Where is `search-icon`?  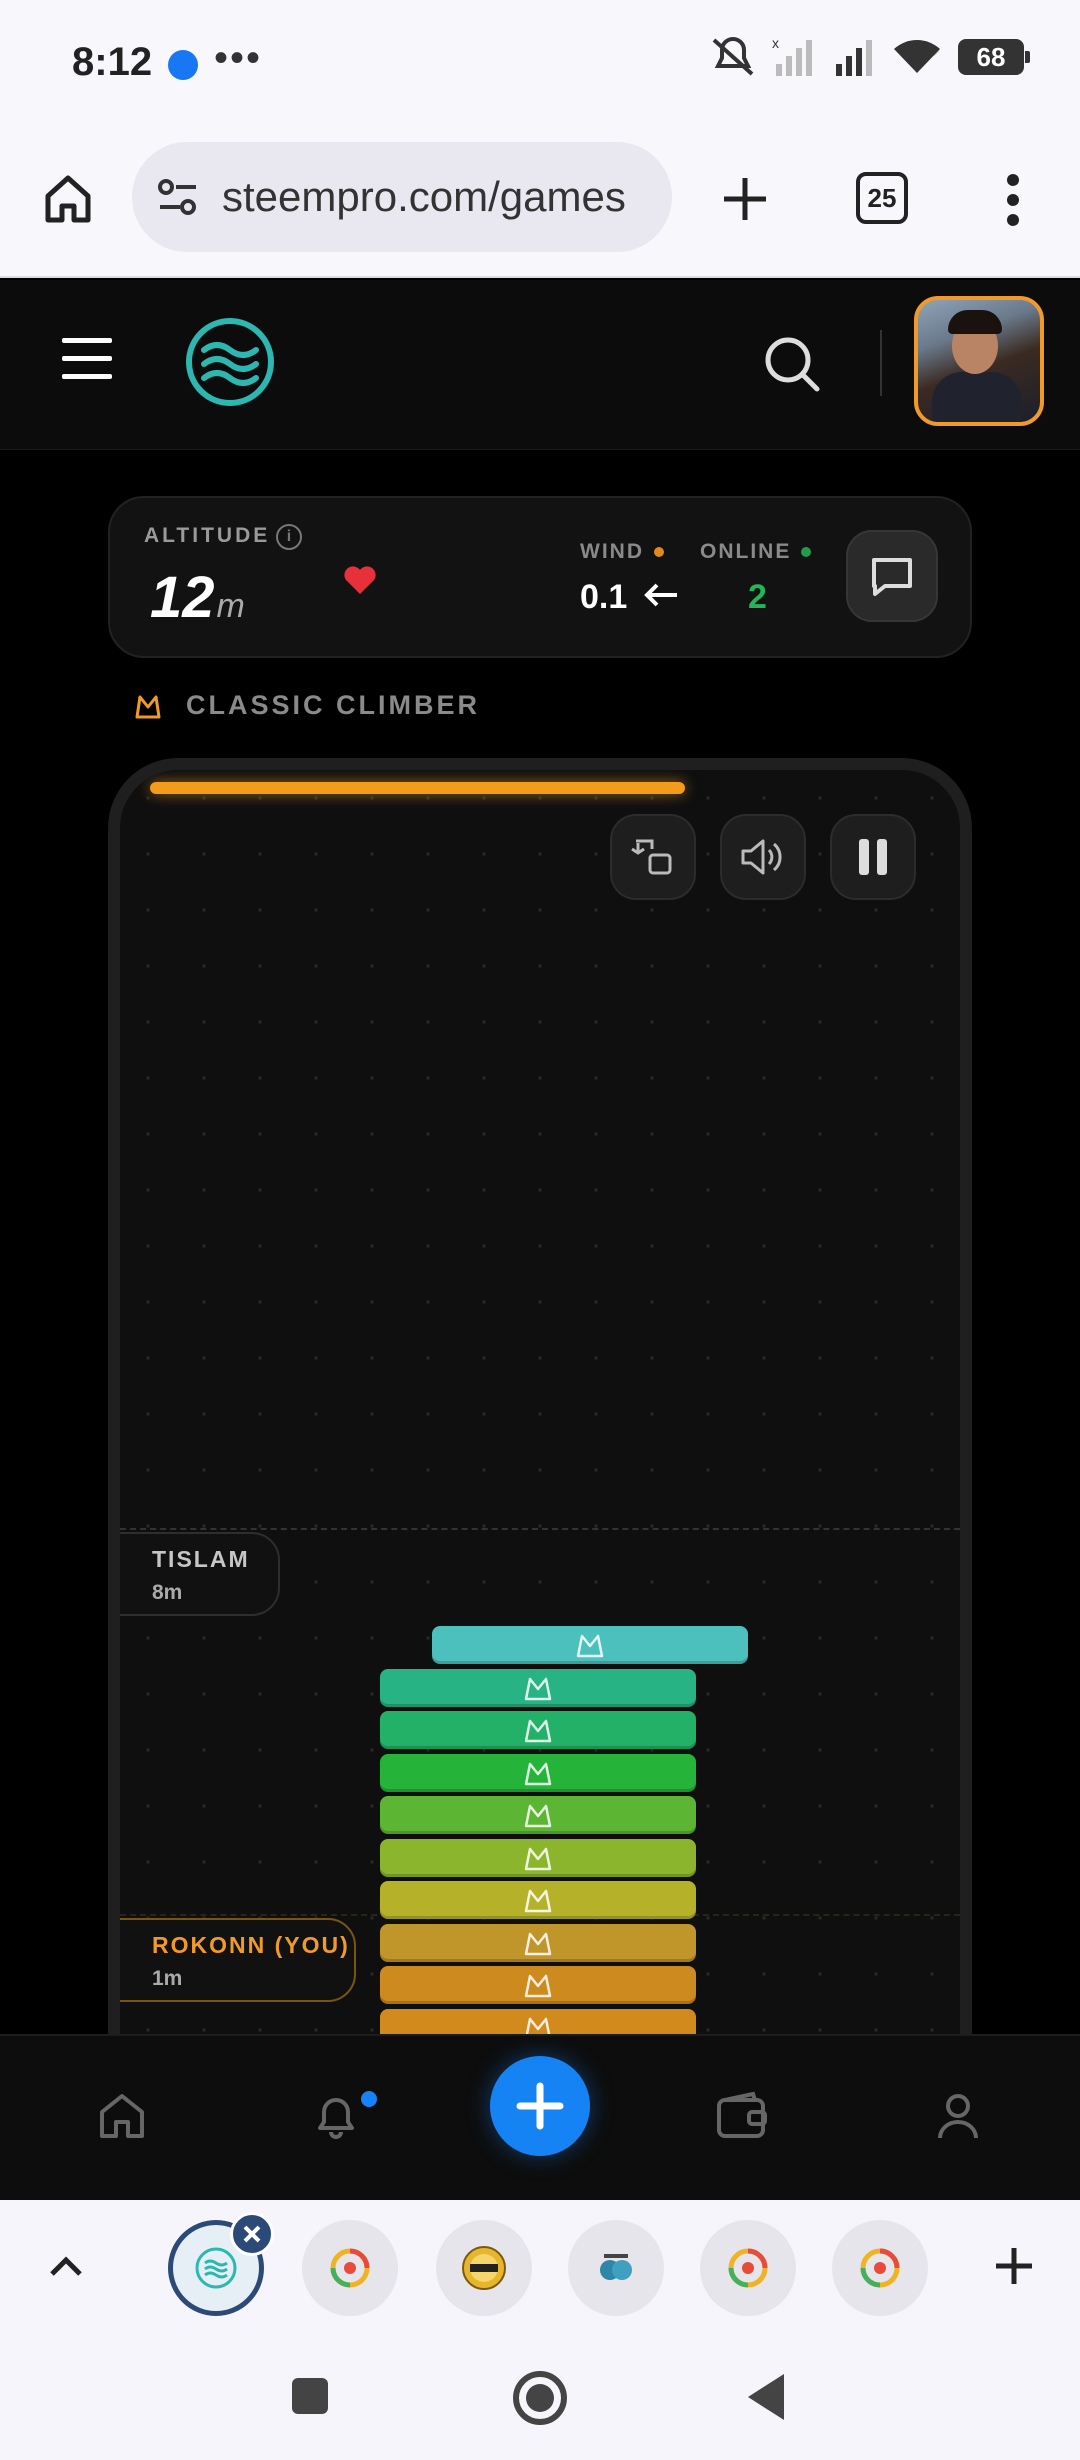 search-icon is located at coordinates (792, 364).